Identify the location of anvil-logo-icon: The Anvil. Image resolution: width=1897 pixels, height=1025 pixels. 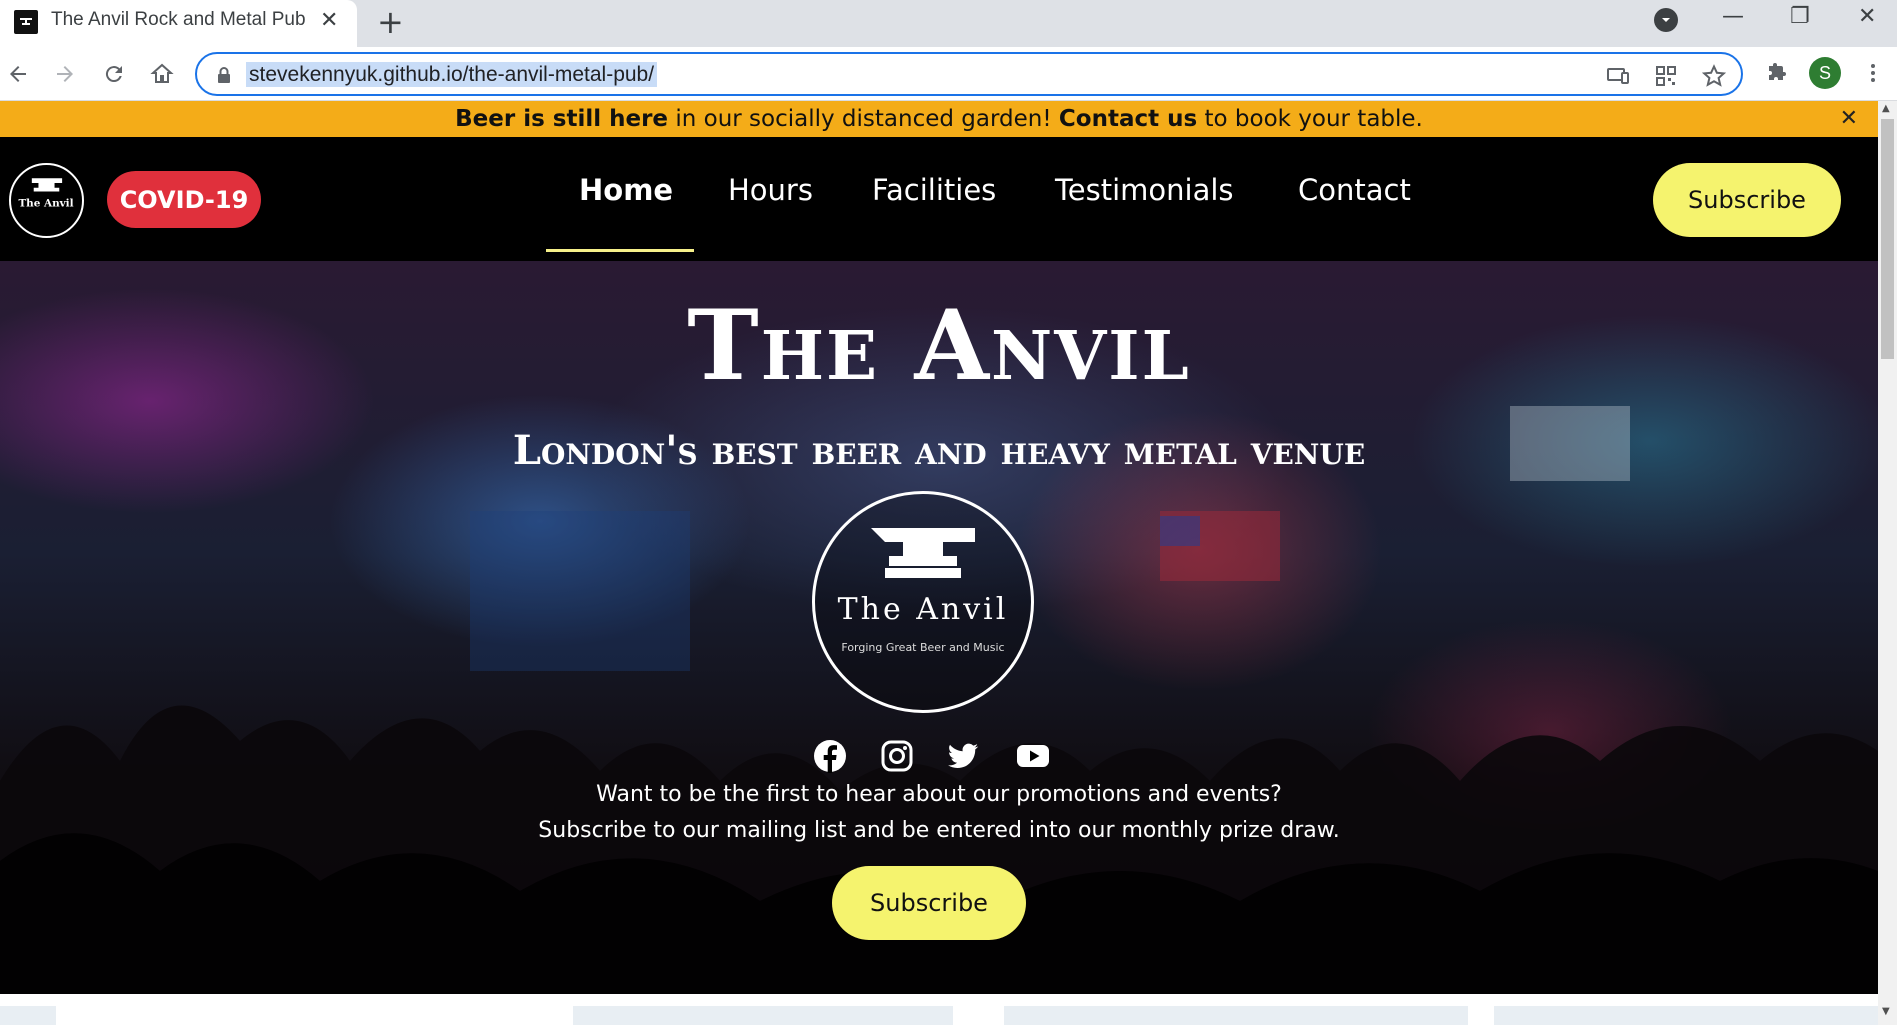
(46, 194).